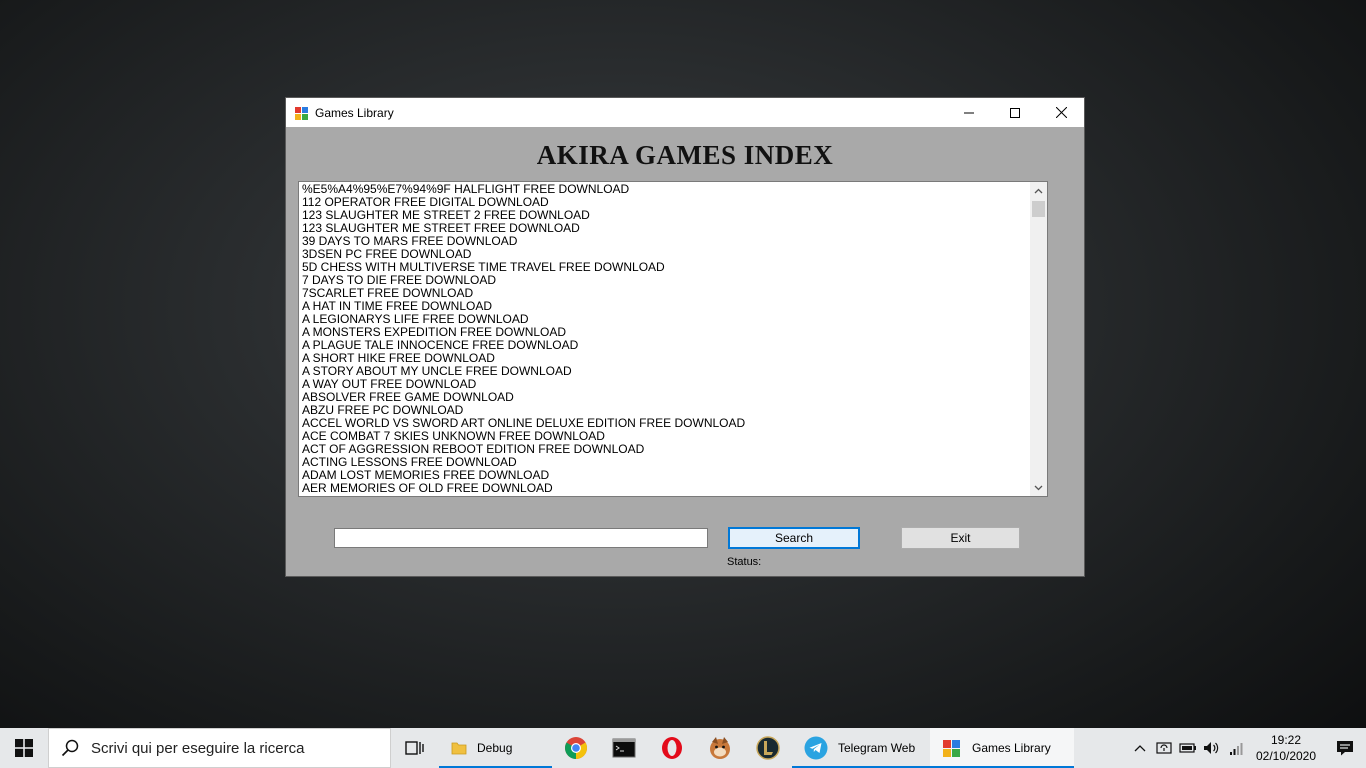 Image resolution: width=1366 pixels, height=768 pixels. I want to click on search-icon, so click(70, 748).